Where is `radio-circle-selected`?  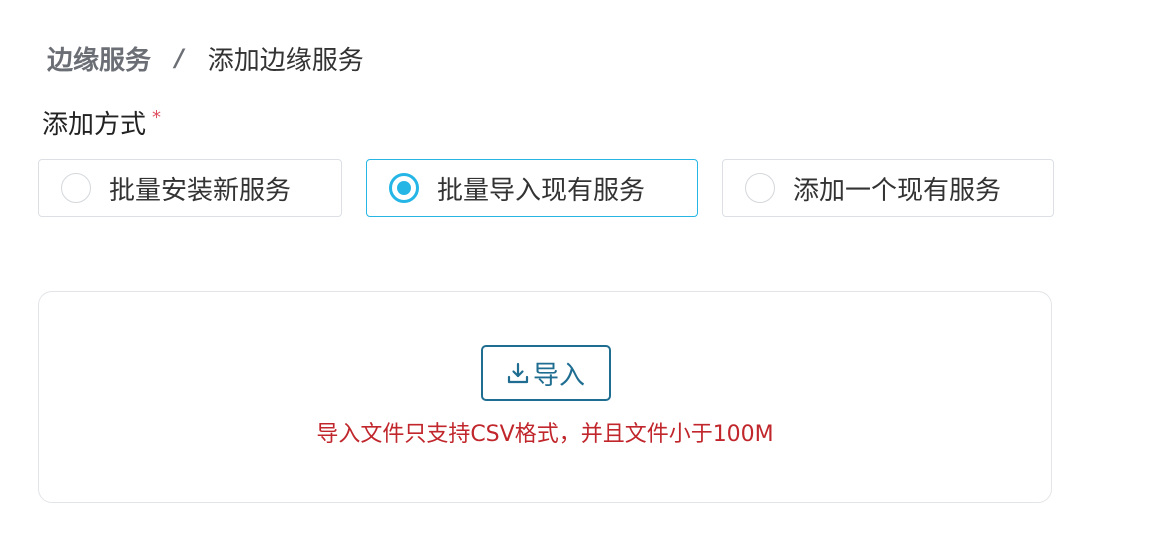 radio-circle-selected is located at coordinates (404, 188).